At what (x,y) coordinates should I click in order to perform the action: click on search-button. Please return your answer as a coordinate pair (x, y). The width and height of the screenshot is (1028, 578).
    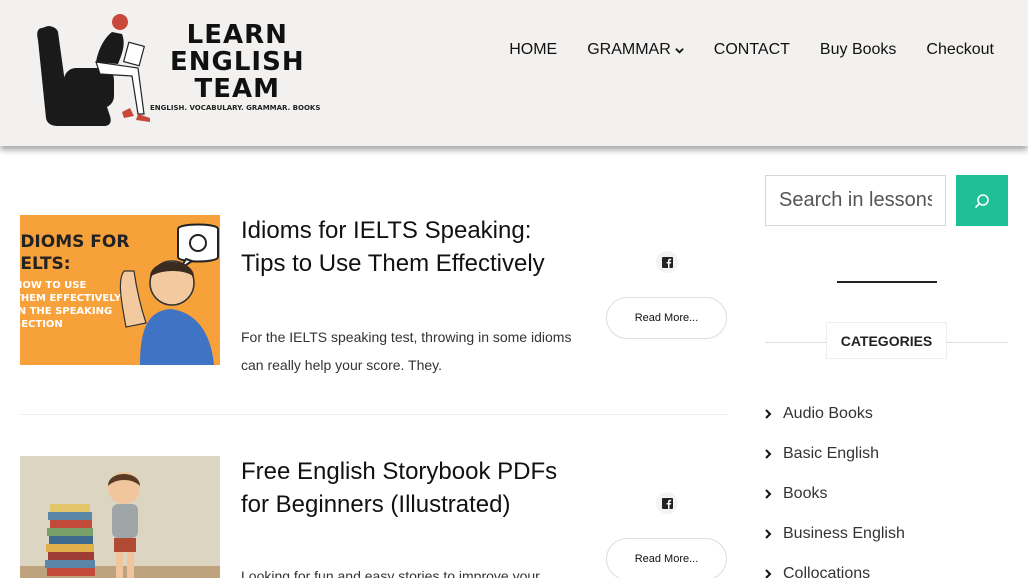
    Looking at the image, I should click on (982, 200).